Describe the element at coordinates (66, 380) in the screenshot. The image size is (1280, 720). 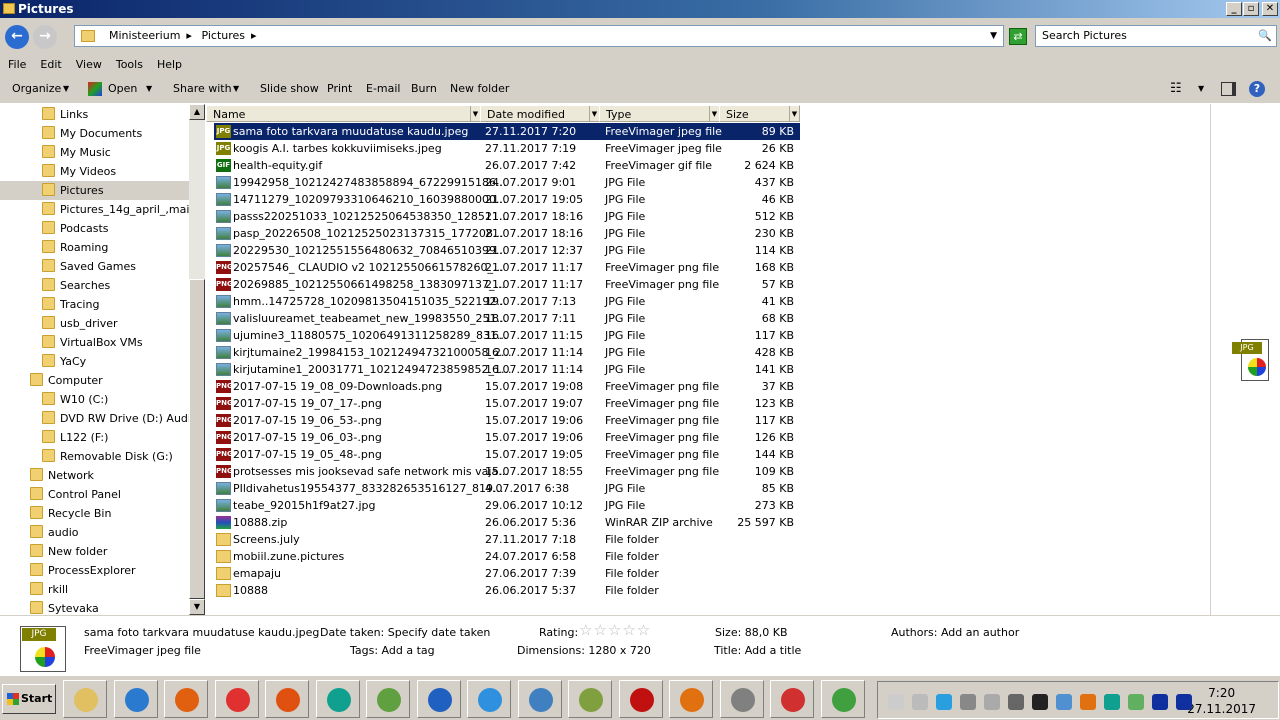
I see `nav-item: Computer` at that location.